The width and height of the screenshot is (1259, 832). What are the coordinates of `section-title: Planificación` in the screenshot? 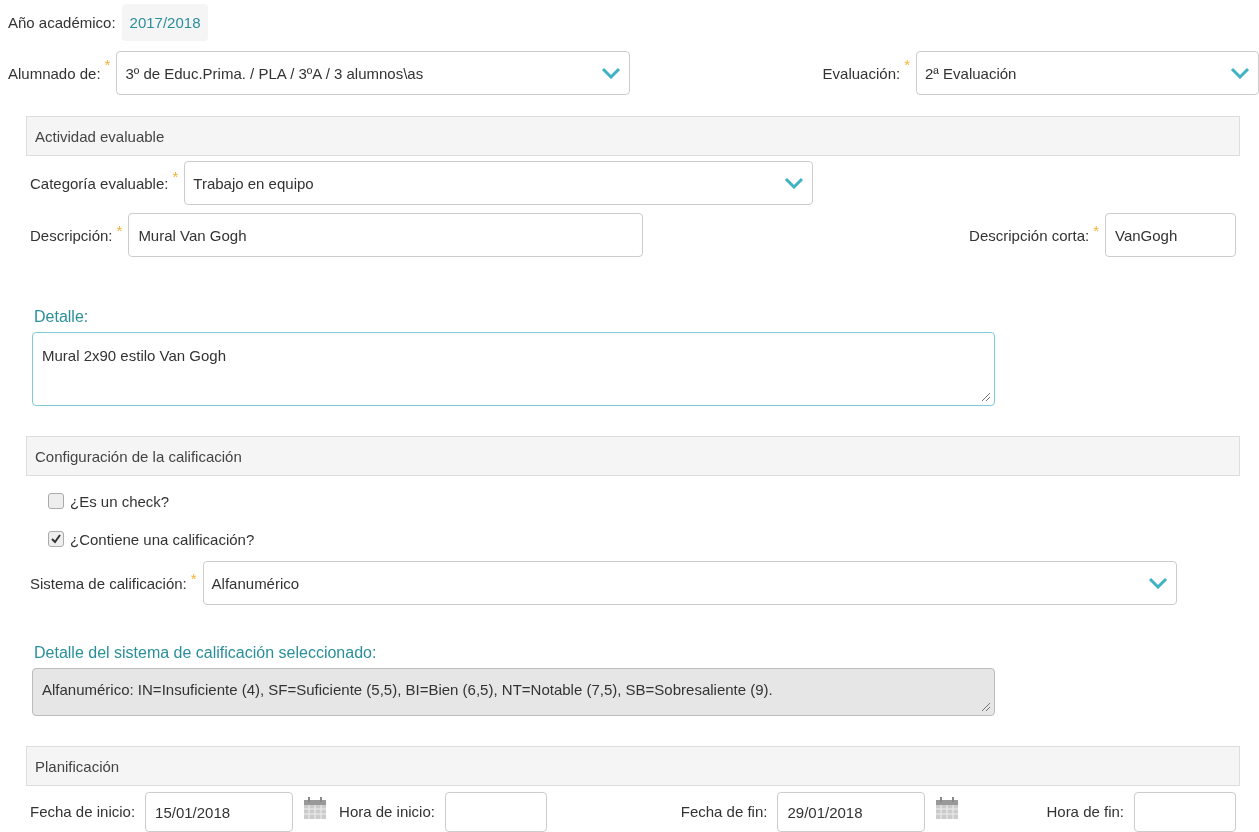 It's located at (77, 766).